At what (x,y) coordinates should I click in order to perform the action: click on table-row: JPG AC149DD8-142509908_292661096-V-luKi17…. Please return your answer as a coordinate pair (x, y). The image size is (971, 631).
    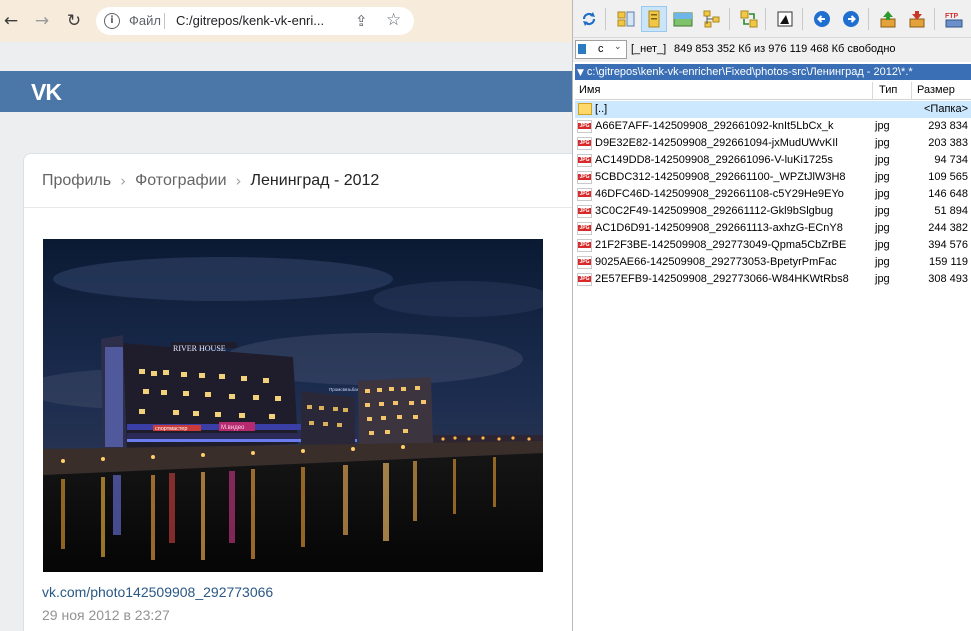
    Looking at the image, I should click on (773, 160).